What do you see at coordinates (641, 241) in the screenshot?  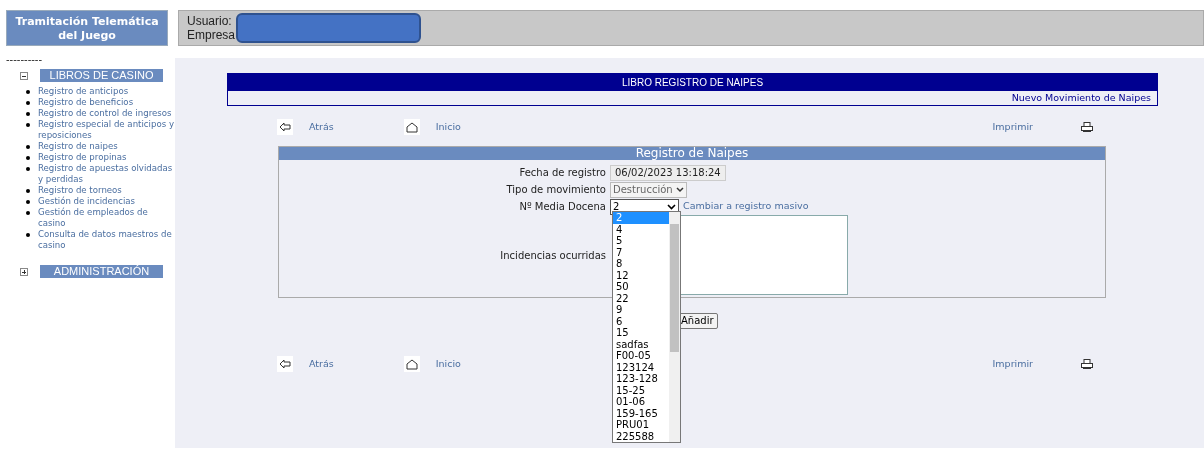 I see `dropdown-option: 5` at bounding box center [641, 241].